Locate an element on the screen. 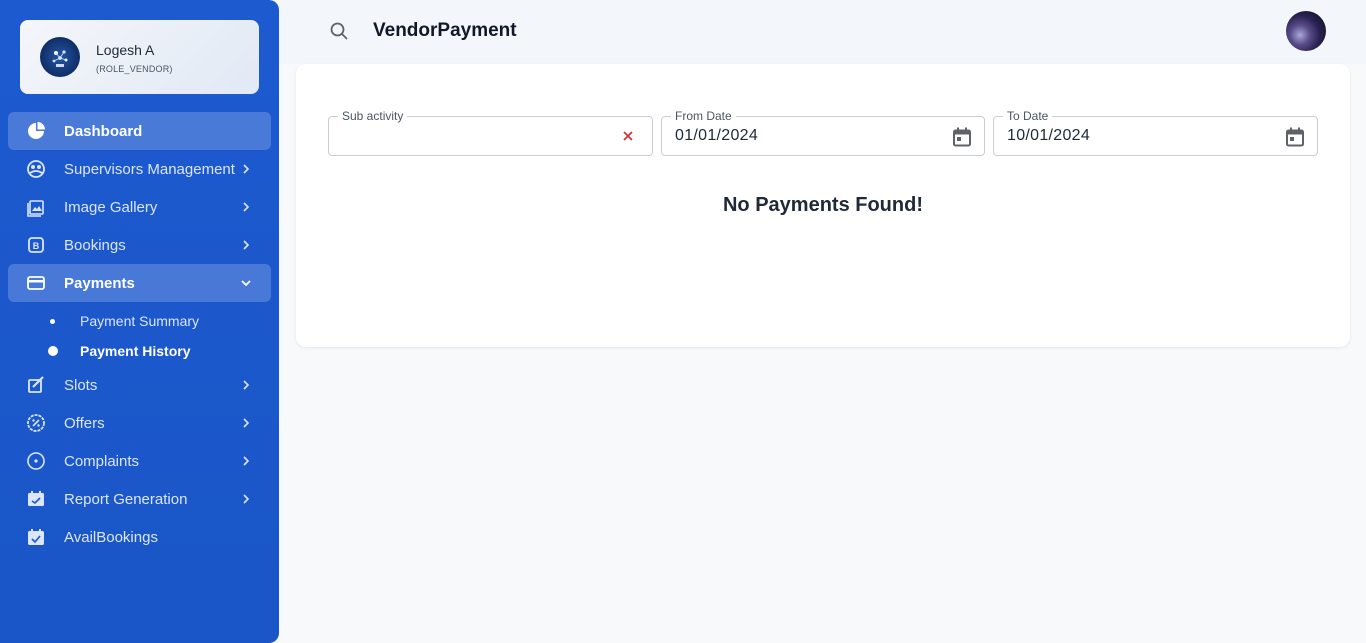 Image resolution: width=1366 pixels, height=643 pixels. to-date-label: To Date is located at coordinates (1028, 116).